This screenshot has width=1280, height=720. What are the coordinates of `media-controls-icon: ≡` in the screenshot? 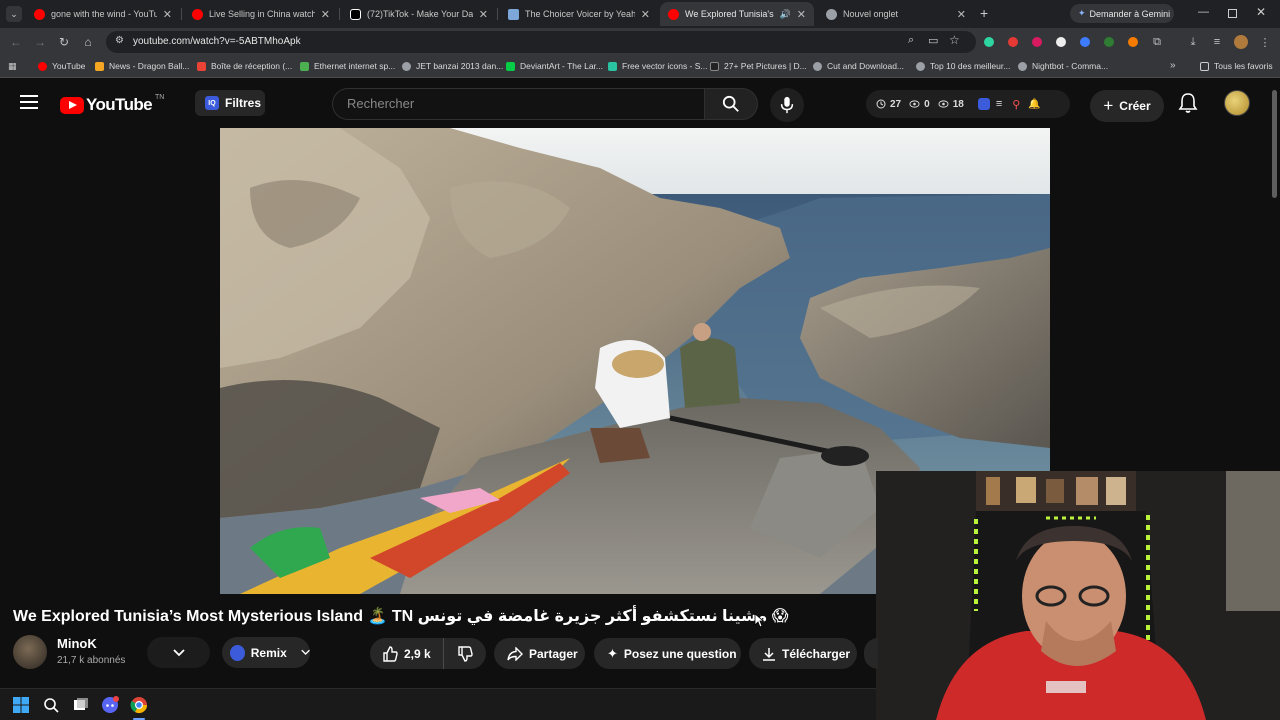 It's located at (1217, 42).